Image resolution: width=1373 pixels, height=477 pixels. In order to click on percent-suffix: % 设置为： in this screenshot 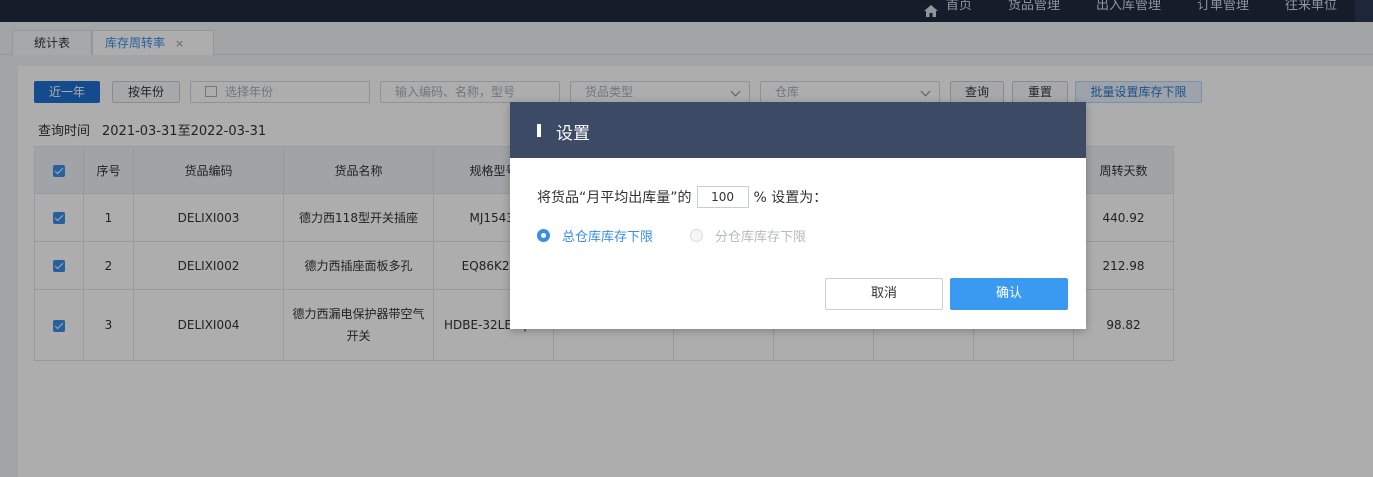, I will do `click(790, 198)`.